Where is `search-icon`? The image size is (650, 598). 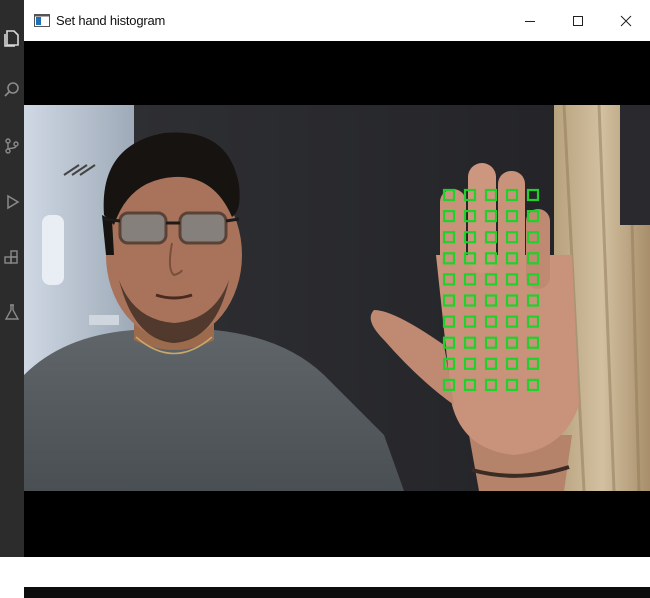
search-icon is located at coordinates (12, 90).